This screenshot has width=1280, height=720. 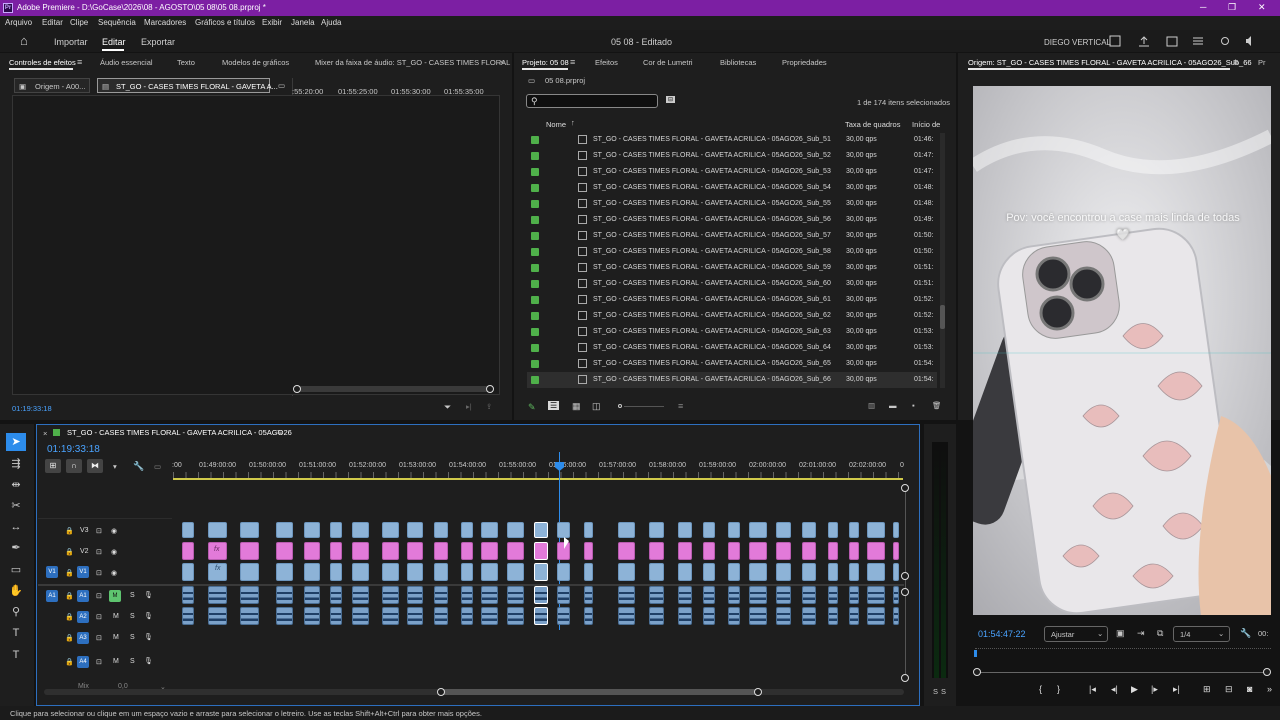 I want to click on effects-timecode: 01:19:33:18, so click(x=32, y=408).